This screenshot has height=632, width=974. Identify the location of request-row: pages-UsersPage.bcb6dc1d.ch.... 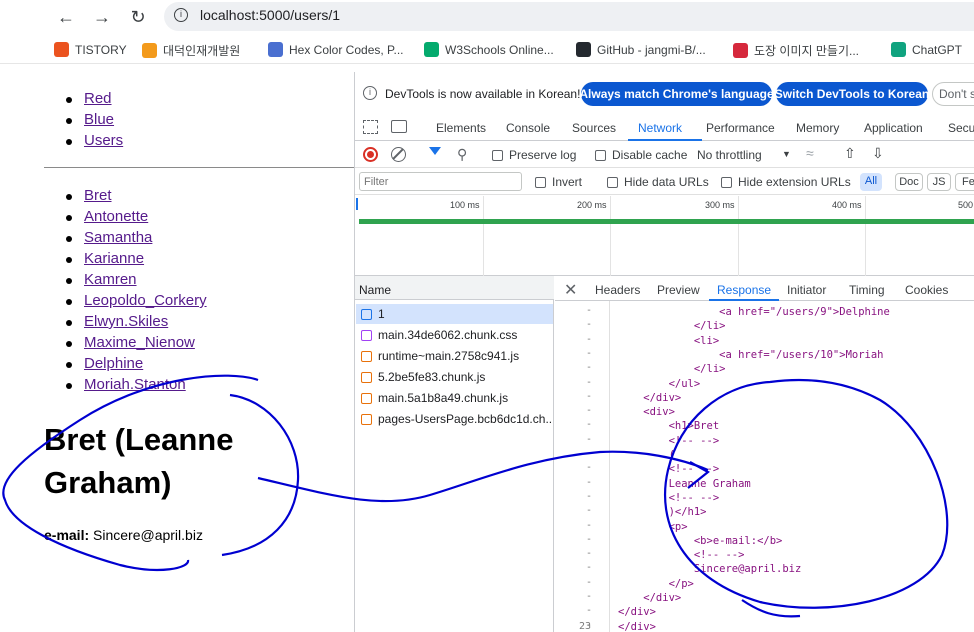
(454, 419).